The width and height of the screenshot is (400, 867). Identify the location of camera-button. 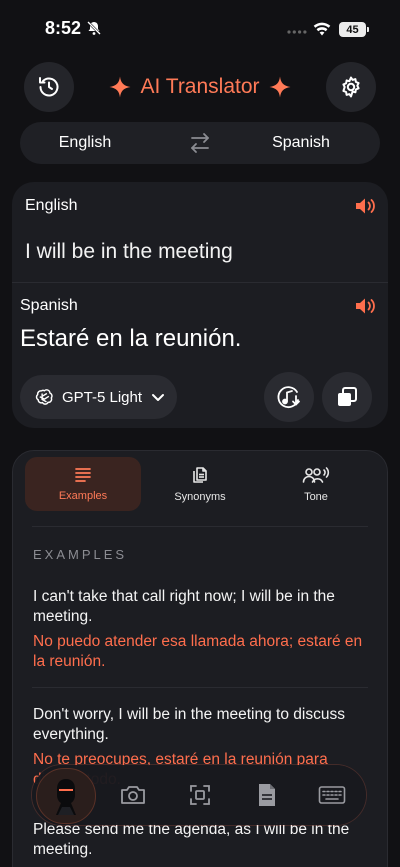
(133, 795).